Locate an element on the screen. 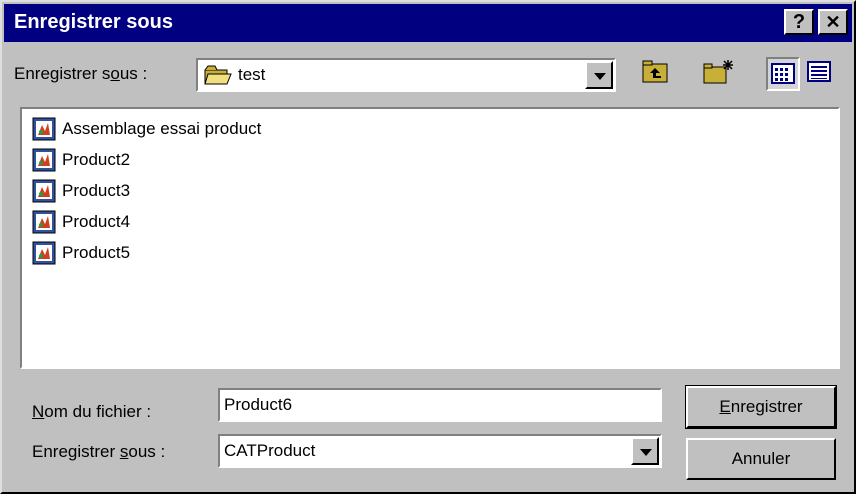  details-view-button is located at coordinates (821, 74).